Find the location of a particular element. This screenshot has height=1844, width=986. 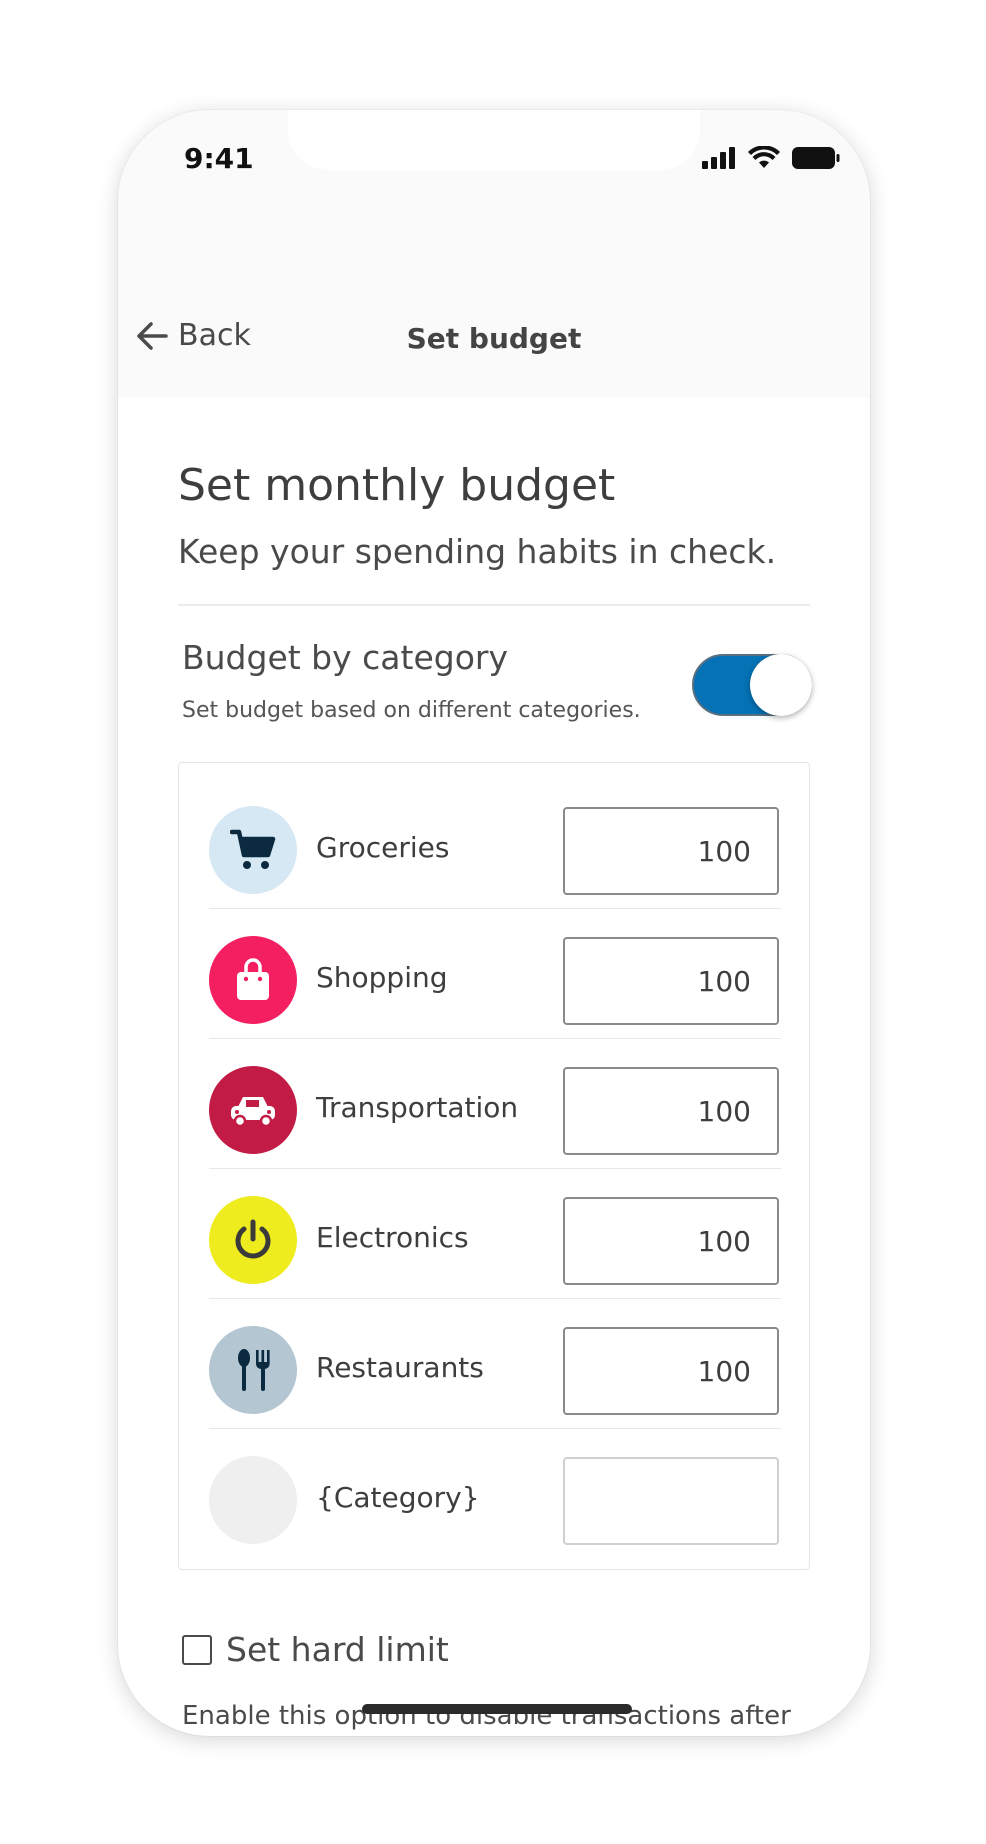

groceries-amount-input is located at coordinates (671, 851).